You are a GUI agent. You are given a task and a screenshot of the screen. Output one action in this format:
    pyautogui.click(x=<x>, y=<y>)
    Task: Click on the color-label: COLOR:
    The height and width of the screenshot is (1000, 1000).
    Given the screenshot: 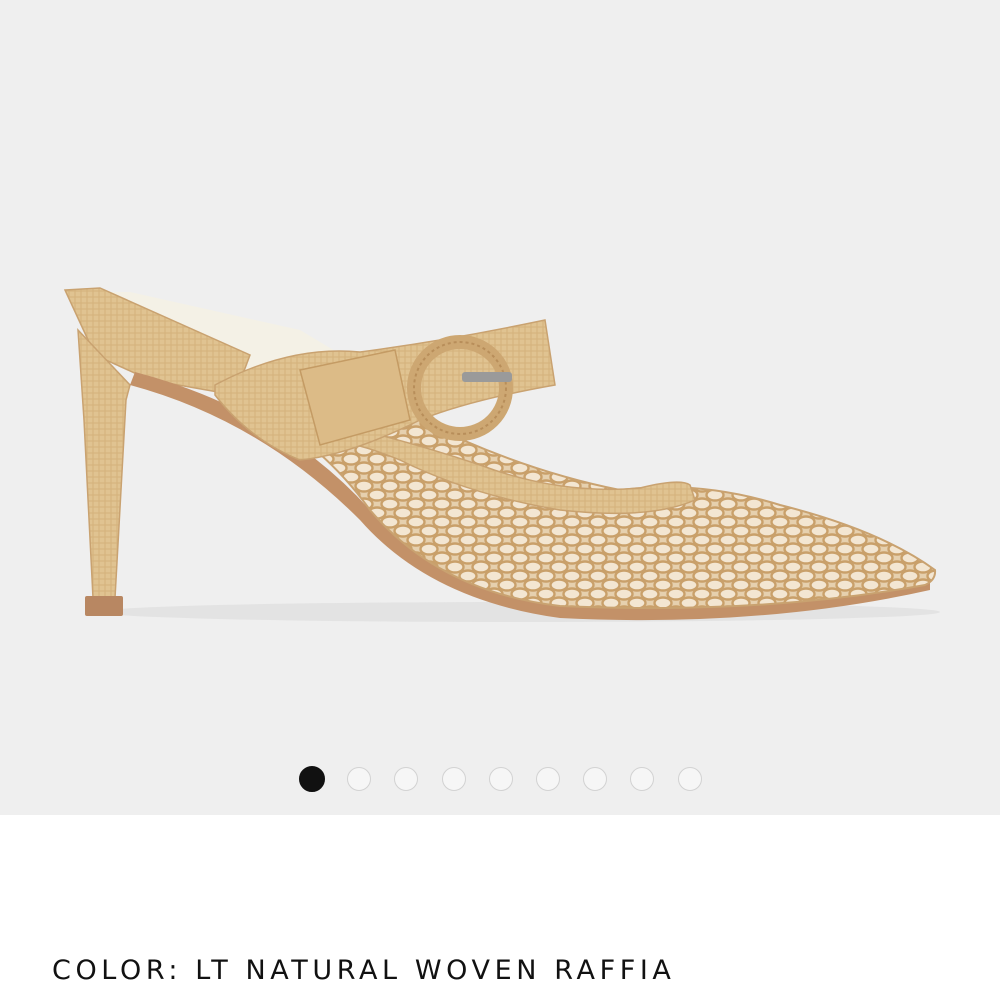 What is the action you would take?
    pyautogui.click(x=117, y=970)
    